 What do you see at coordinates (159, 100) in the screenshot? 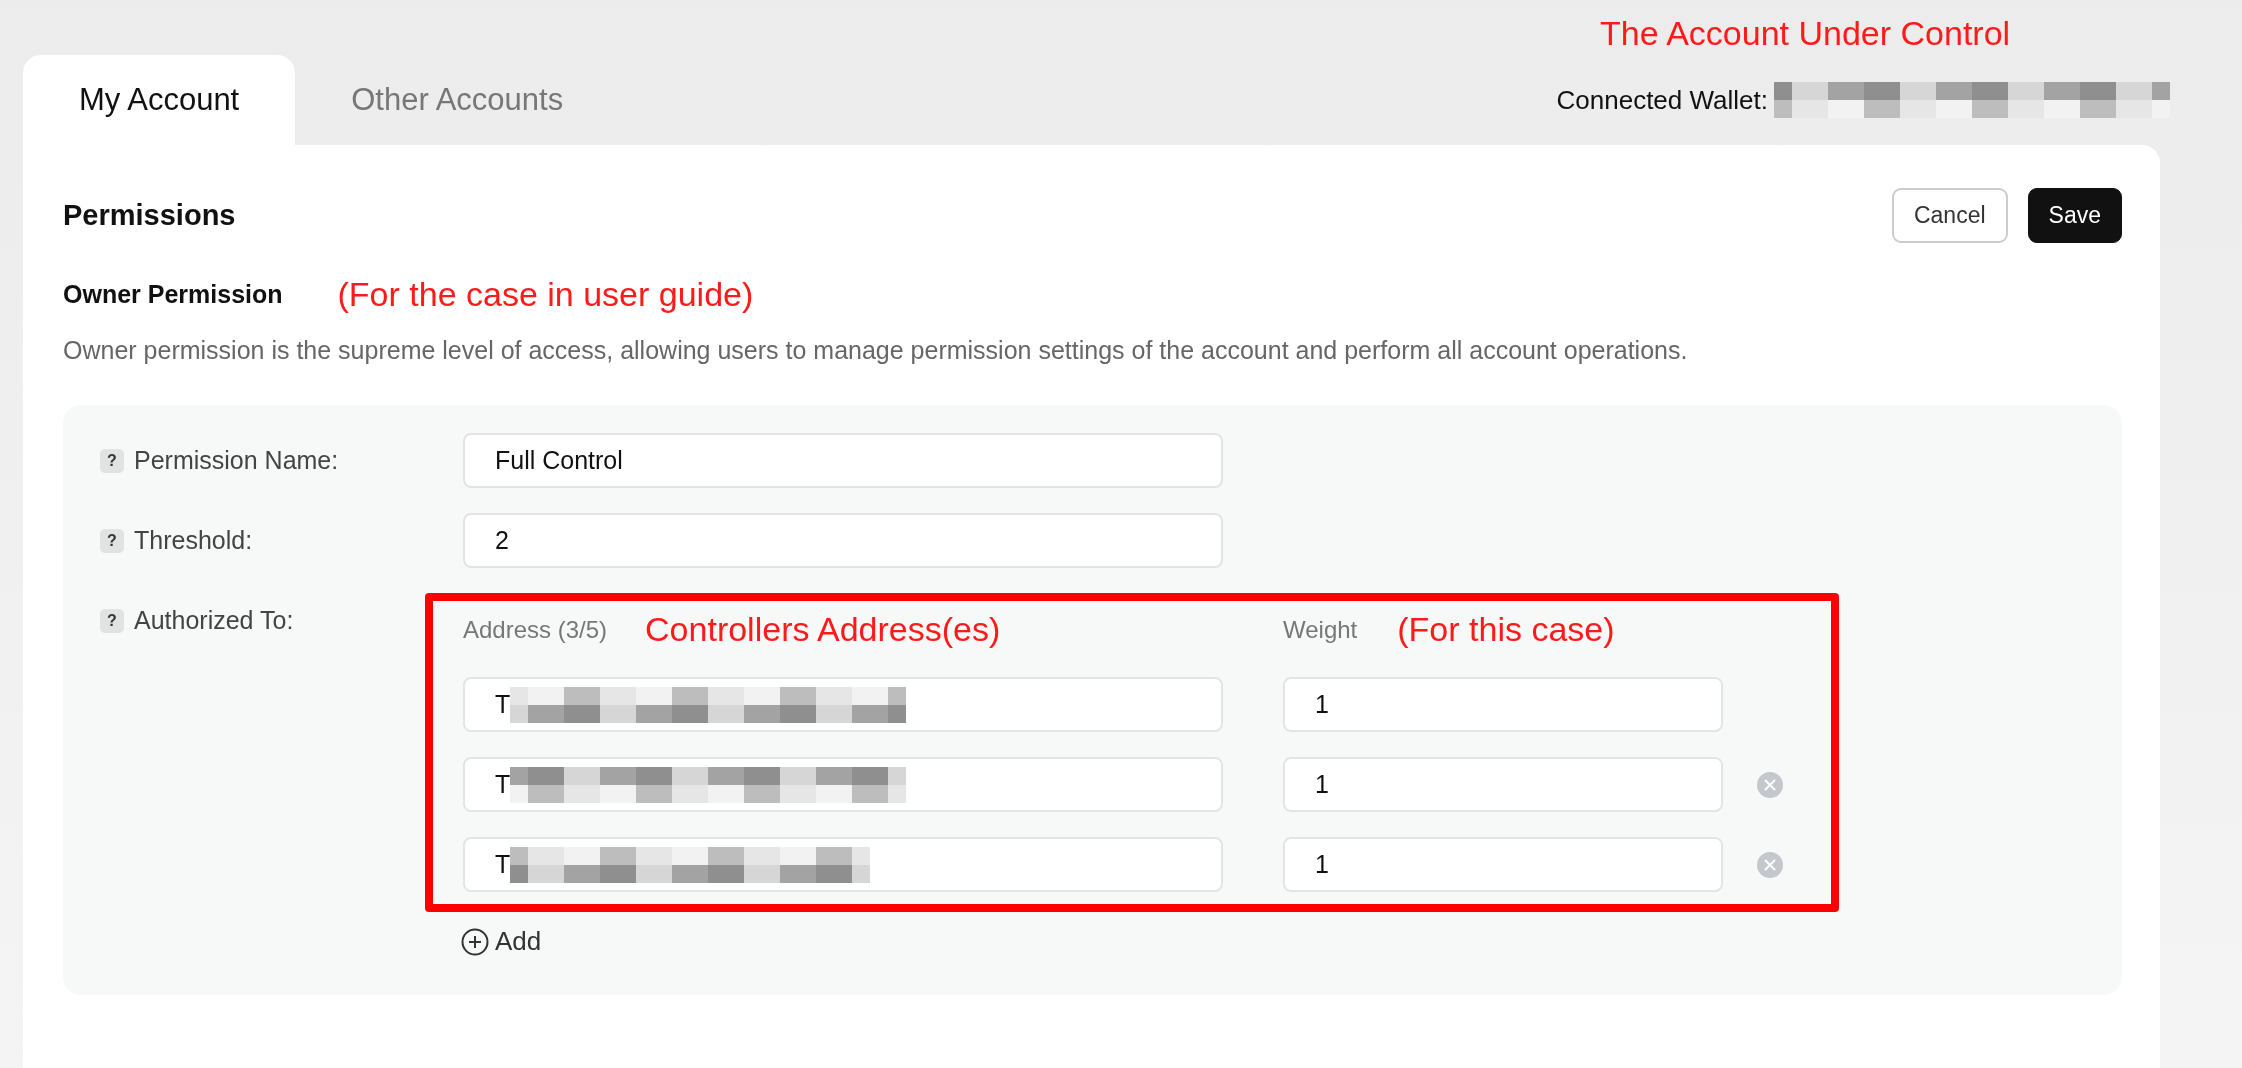
I see `tab: My Account` at bounding box center [159, 100].